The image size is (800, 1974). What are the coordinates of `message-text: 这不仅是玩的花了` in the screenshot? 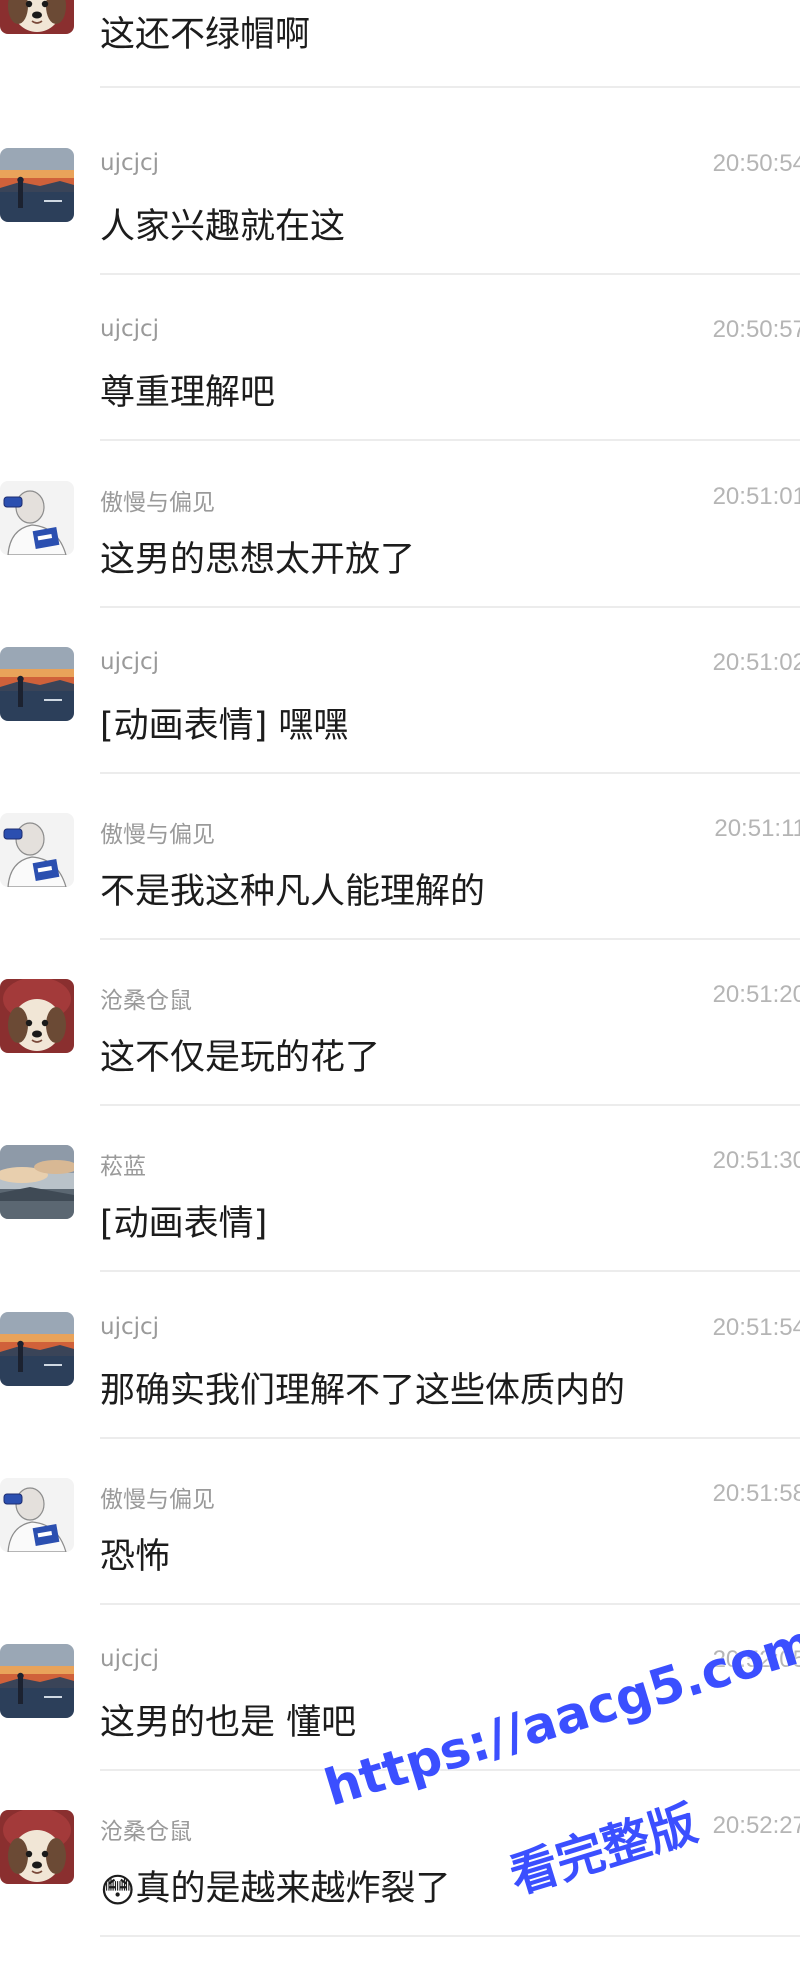 It's located at (240, 1054).